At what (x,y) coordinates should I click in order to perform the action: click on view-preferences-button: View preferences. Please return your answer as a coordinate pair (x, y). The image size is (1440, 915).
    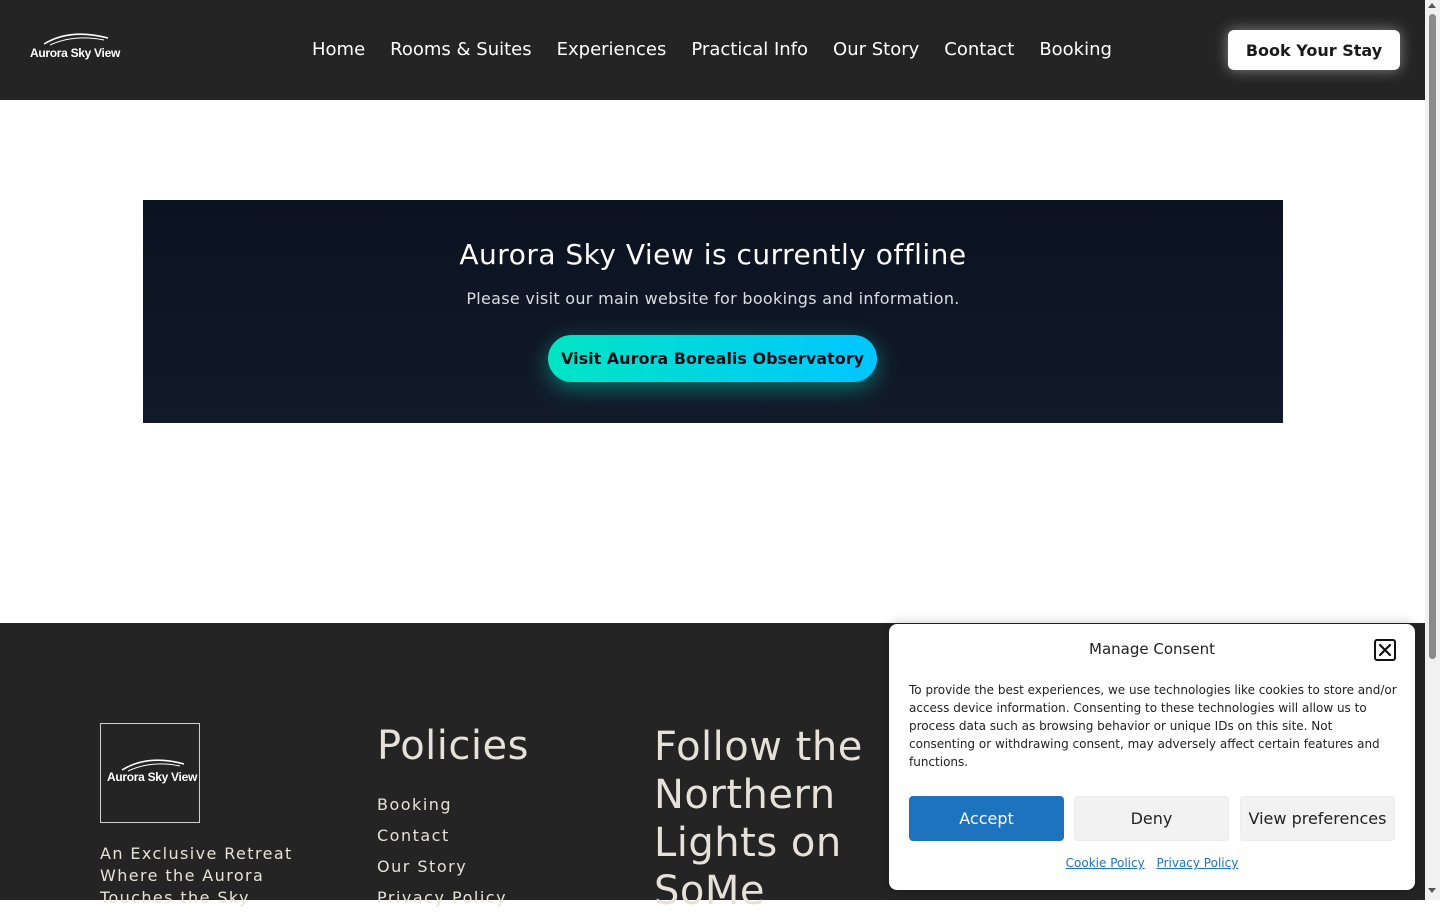
    Looking at the image, I should click on (1317, 818).